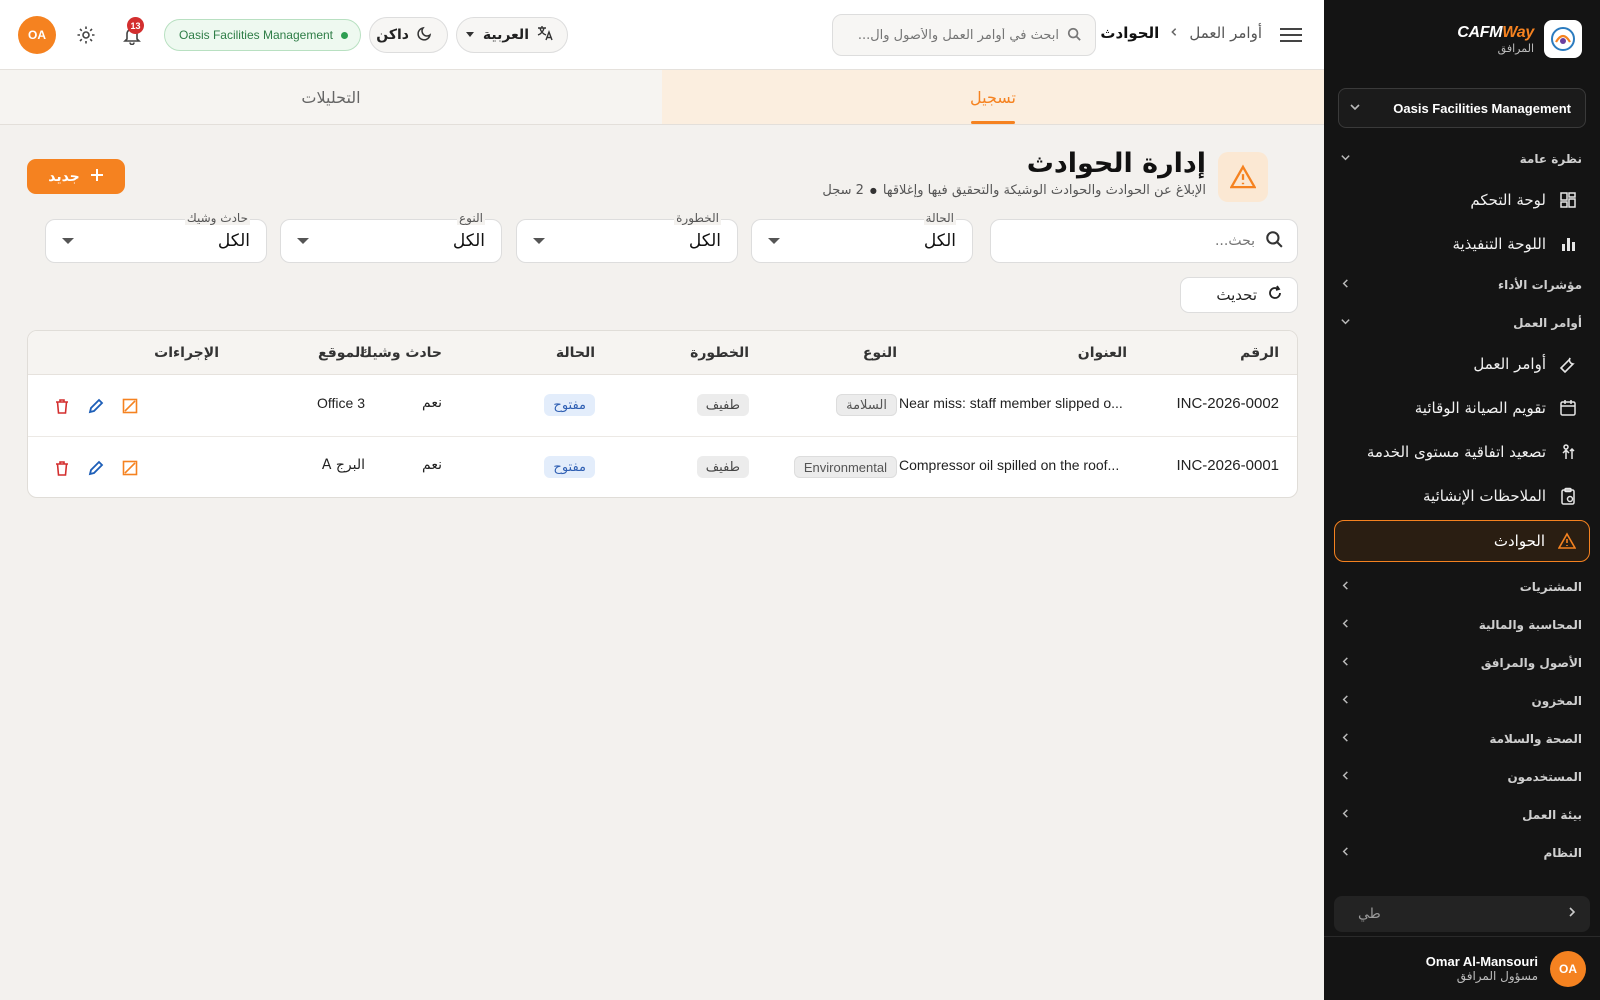 This screenshot has width=1600, height=1000. I want to click on nav-section-workspace: بيئة العمل, so click(1462, 815).